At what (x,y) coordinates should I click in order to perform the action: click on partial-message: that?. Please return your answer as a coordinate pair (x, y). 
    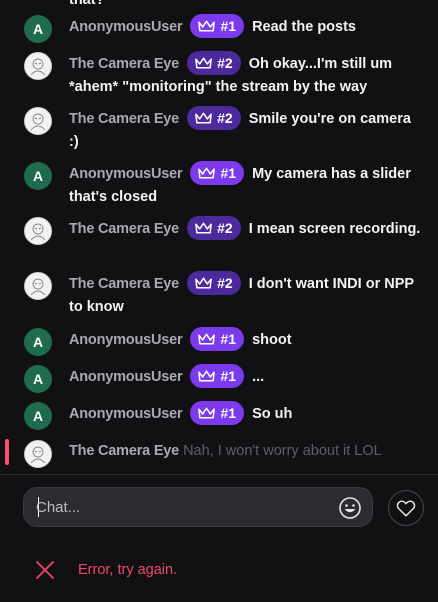
    Looking at the image, I should click on (87, 4).